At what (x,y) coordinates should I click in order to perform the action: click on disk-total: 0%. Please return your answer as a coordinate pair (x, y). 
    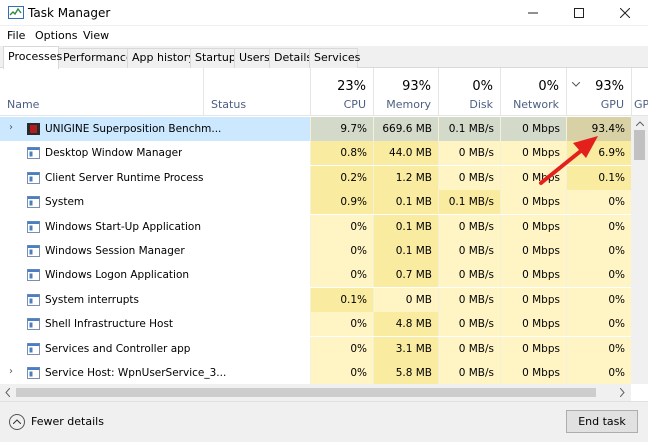
    Looking at the image, I should click on (482, 86).